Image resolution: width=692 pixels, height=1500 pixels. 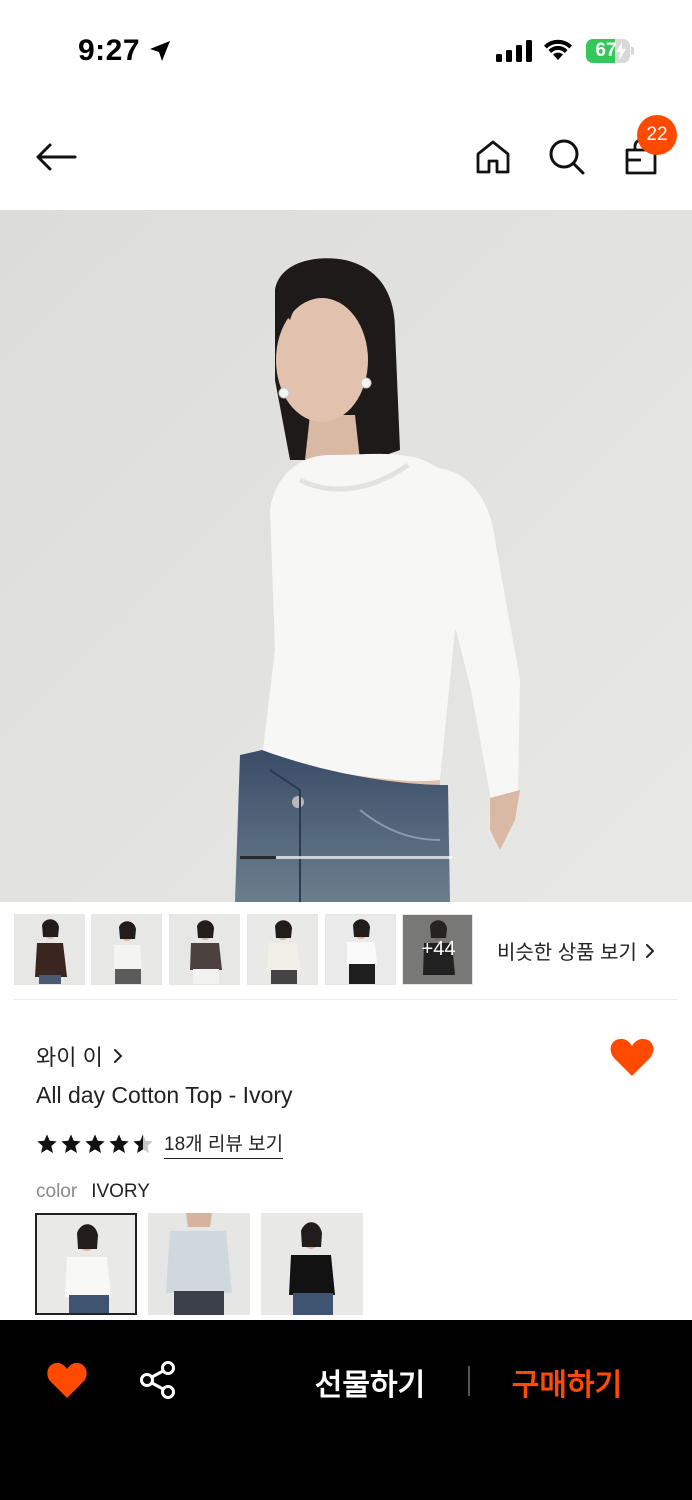 I want to click on rating-row: 18개 리뷰 보기, so click(x=160, y=1144).